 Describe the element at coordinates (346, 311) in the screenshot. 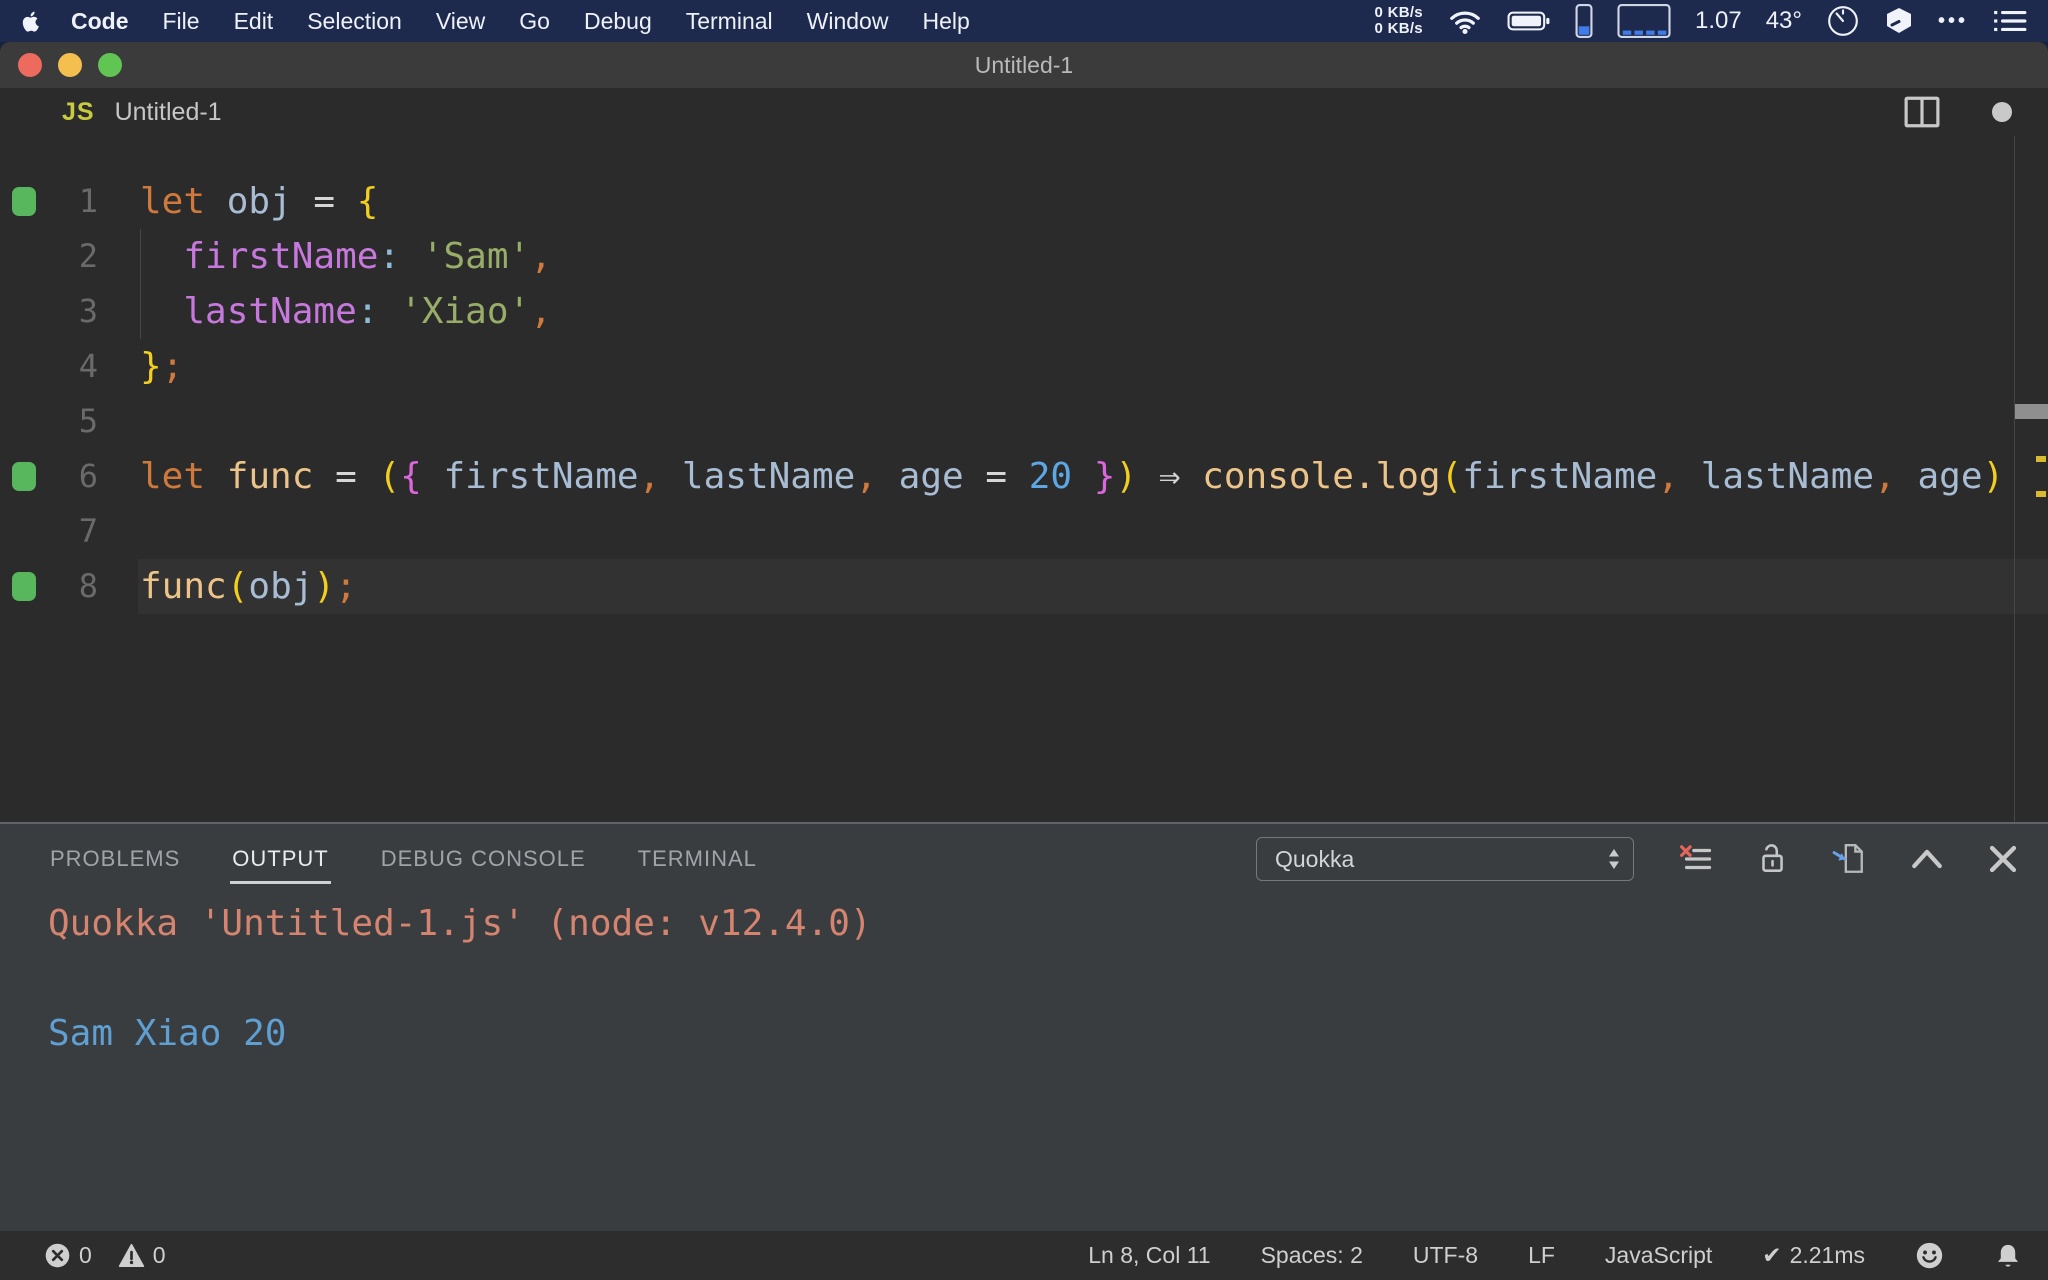

I see `code-text: lastName: 'Xiao',` at that location.